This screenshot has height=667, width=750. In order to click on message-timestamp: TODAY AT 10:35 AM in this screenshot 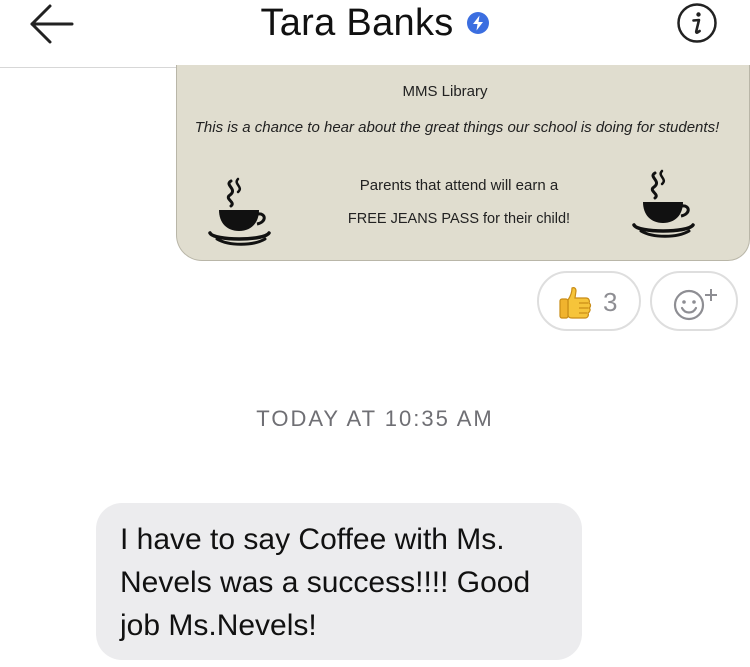, I will do `click(375, 418)`.